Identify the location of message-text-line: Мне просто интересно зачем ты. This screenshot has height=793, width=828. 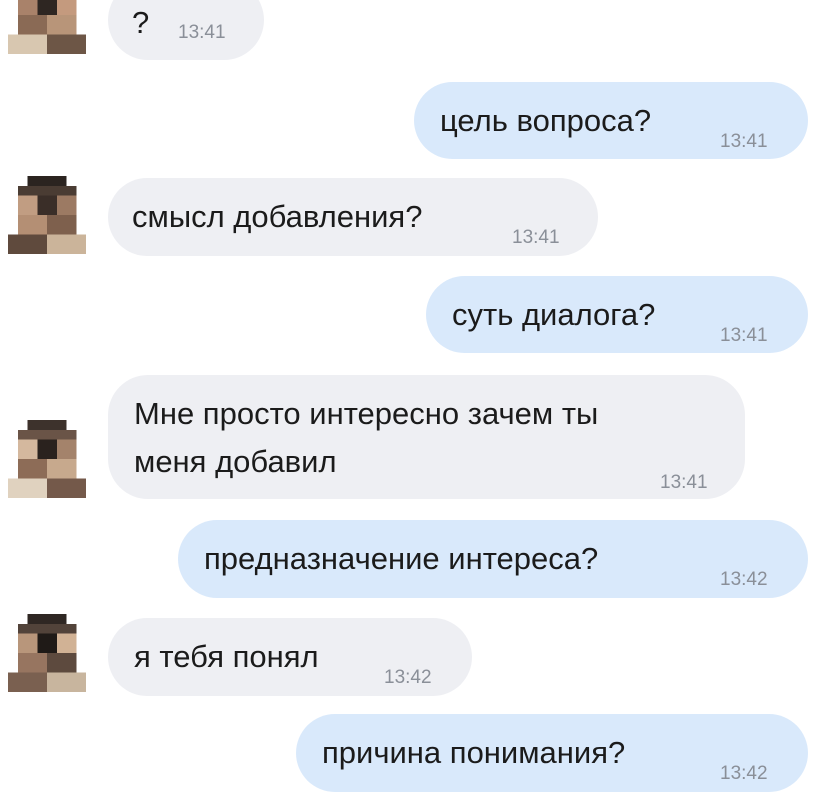
(366, 413).